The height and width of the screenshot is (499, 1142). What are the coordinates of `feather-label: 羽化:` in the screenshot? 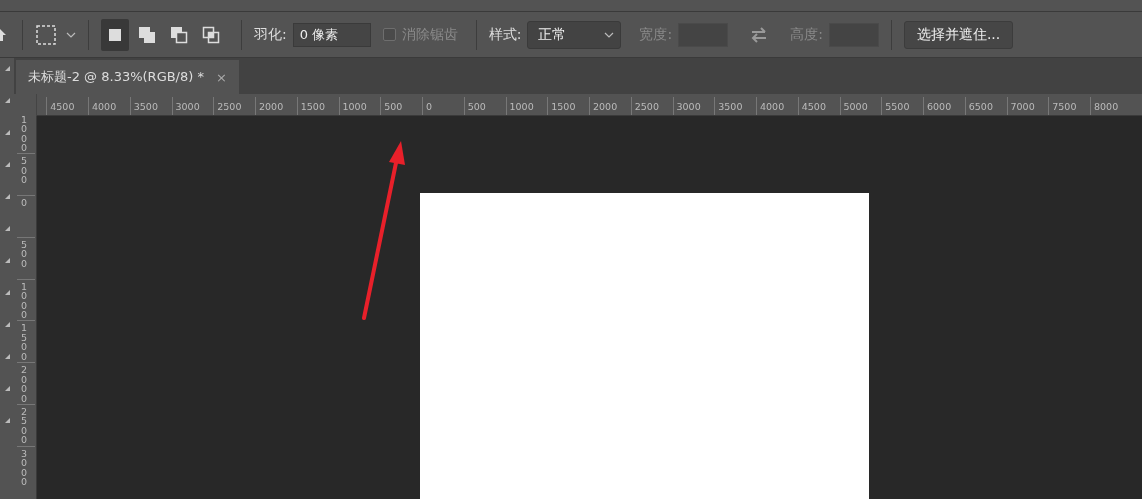 It's located at (270, 34).